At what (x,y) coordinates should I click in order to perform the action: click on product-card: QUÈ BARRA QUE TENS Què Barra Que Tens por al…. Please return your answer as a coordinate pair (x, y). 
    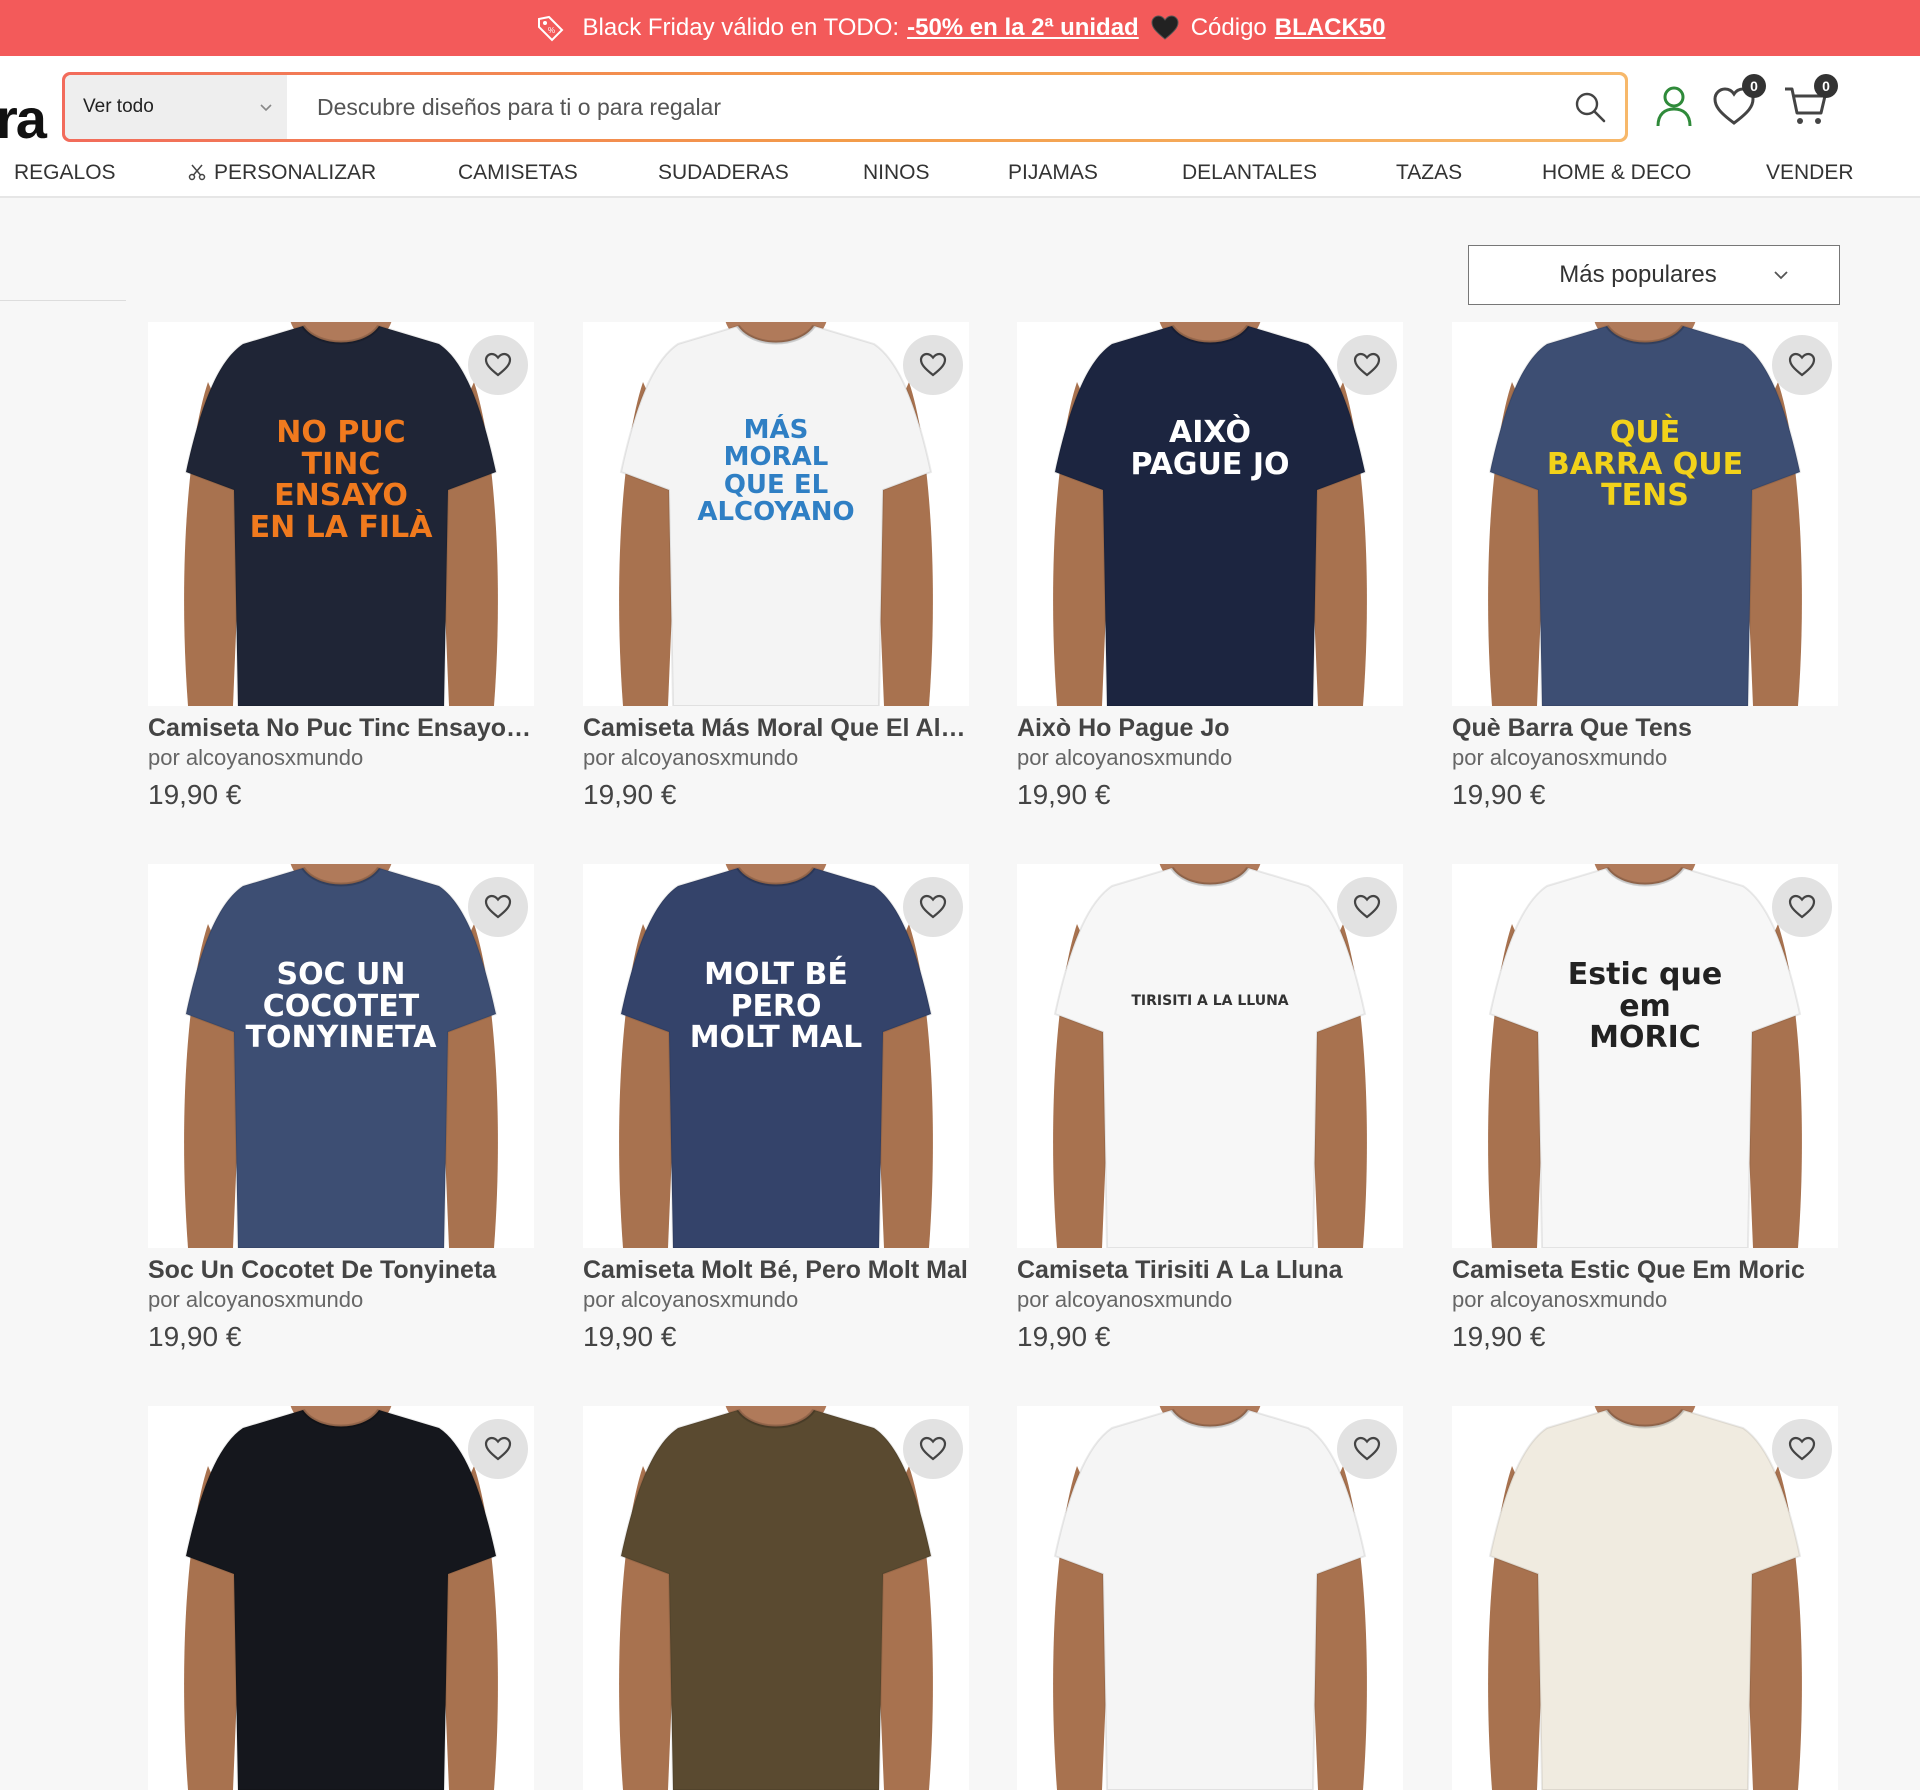
    Looking at the image, I should click on (1645, 566).